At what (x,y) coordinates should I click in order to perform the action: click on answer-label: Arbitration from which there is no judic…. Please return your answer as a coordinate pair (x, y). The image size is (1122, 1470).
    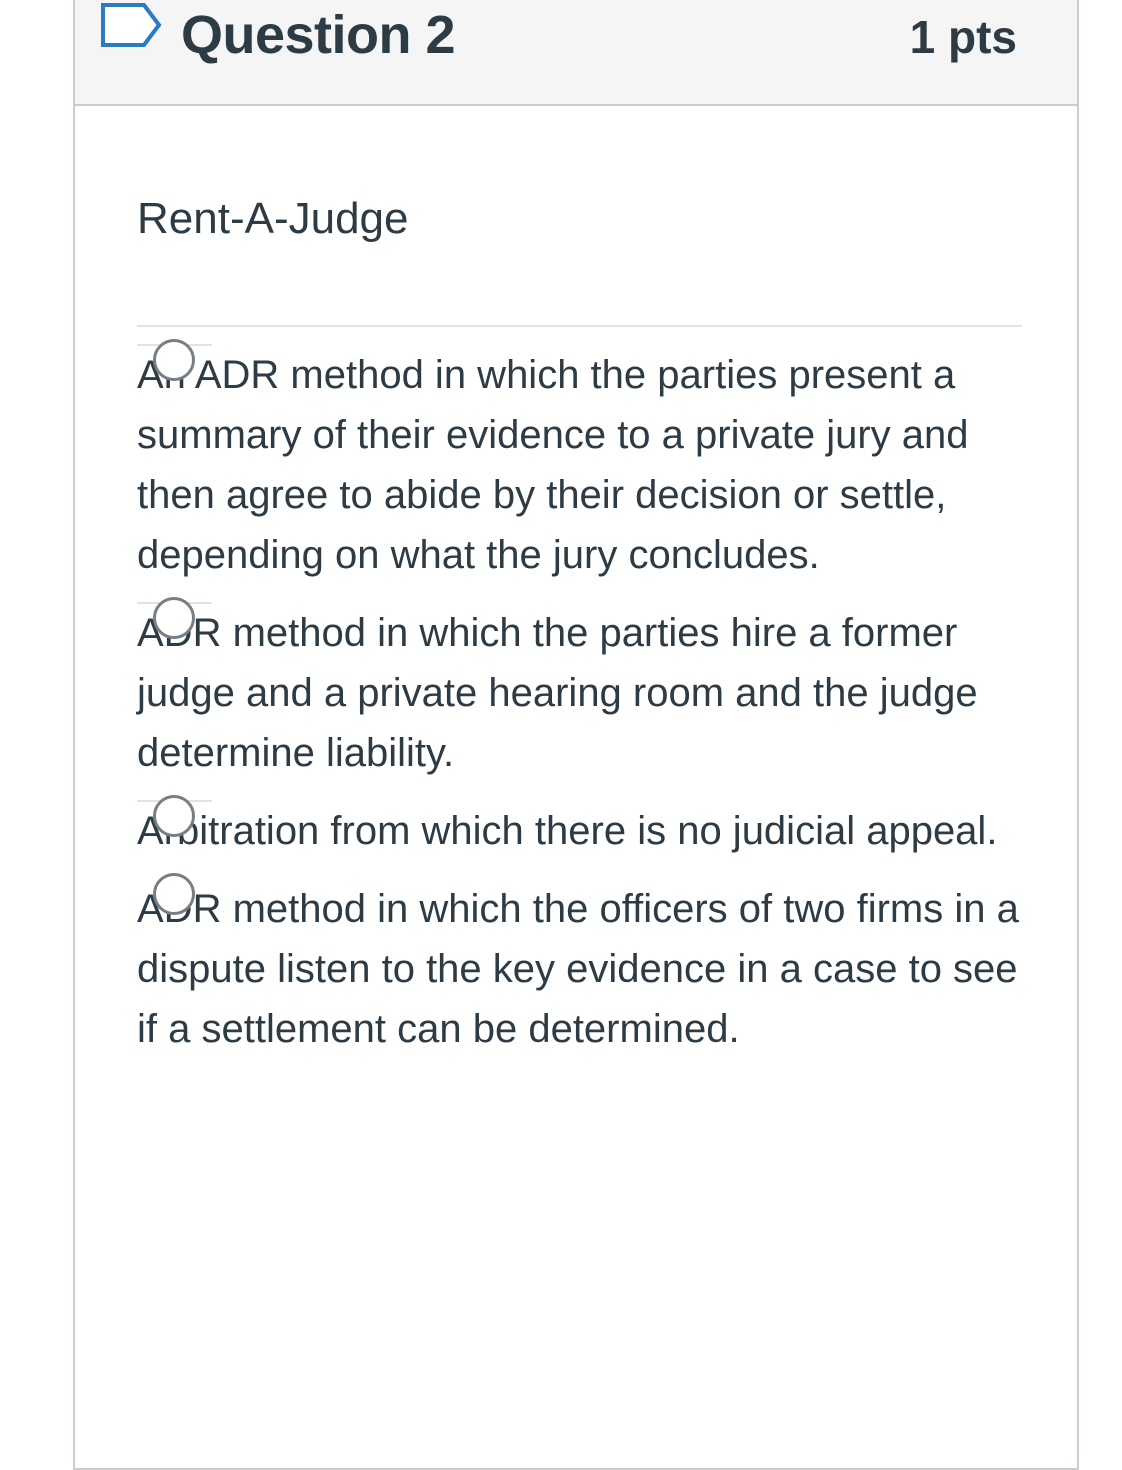
    Looking at the image, I should click on (567, 831).